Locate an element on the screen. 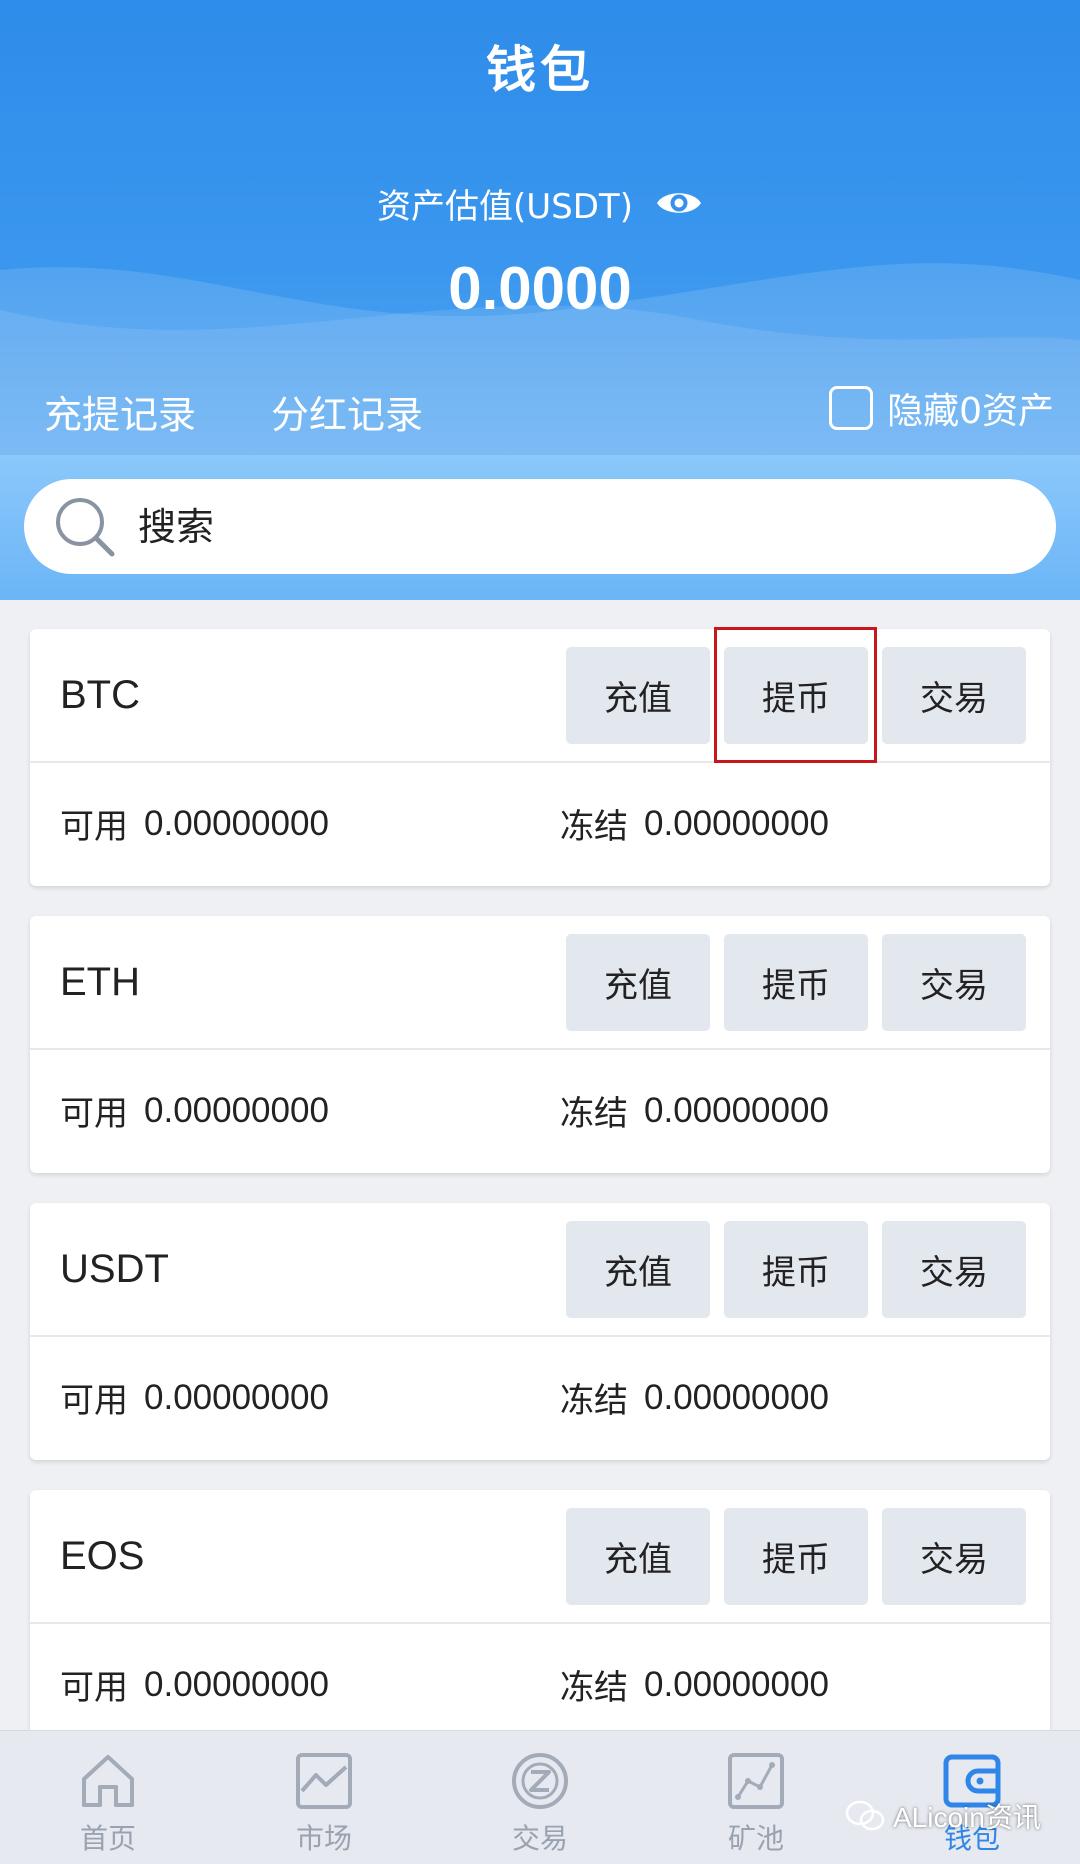  search-input is located at coordinates (578, 526).